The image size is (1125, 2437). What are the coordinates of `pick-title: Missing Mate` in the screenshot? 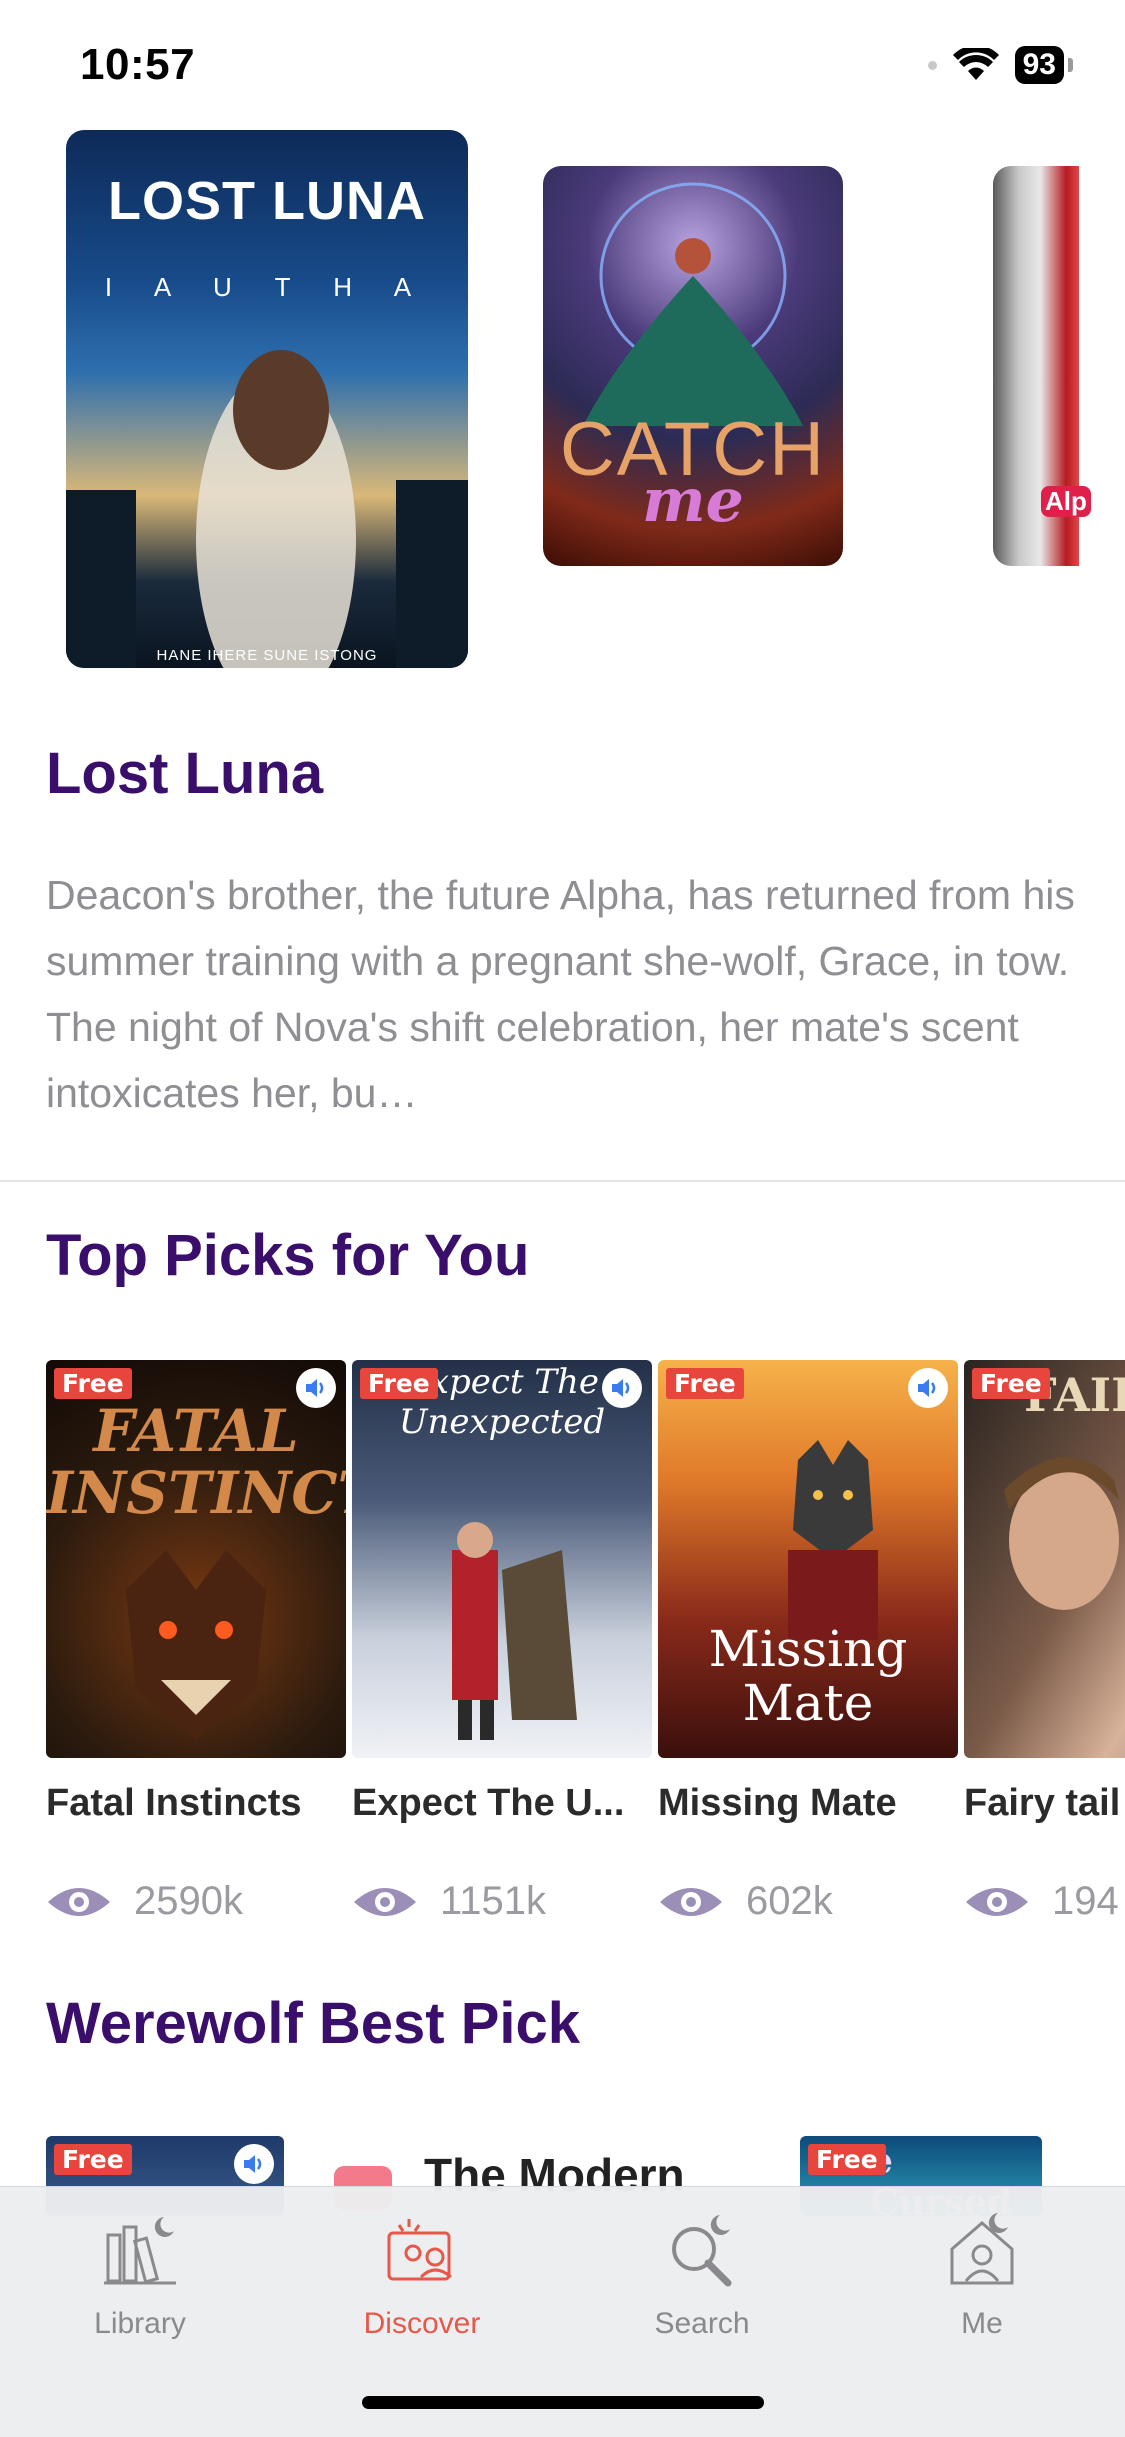 It's located at (777, 1803).